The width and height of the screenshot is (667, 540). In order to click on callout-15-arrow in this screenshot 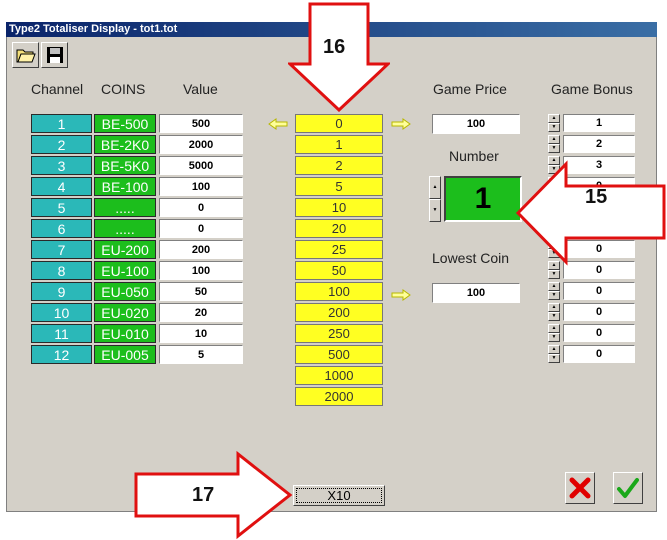, I will do `click(590, 213)`.